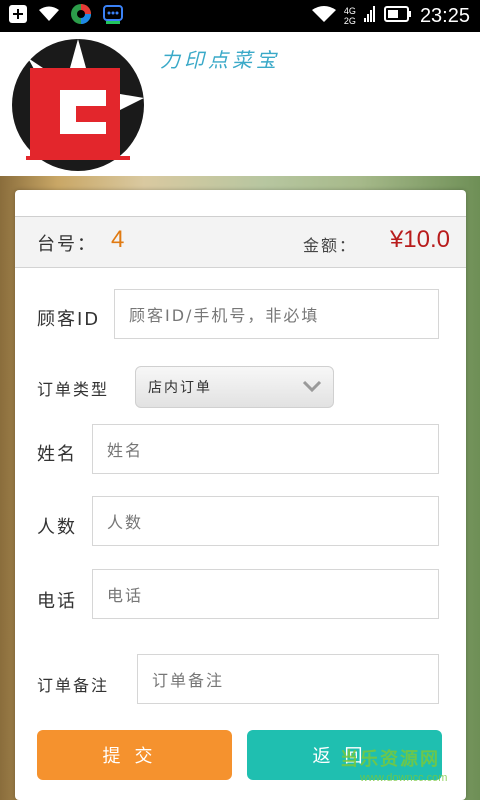 The width and height of the screenshot is (480, 800). What do you see at coordinates (404, 778) in the screenshot?
I see `watermark-url: www.downcc.com` at bounding box center [404, 778].